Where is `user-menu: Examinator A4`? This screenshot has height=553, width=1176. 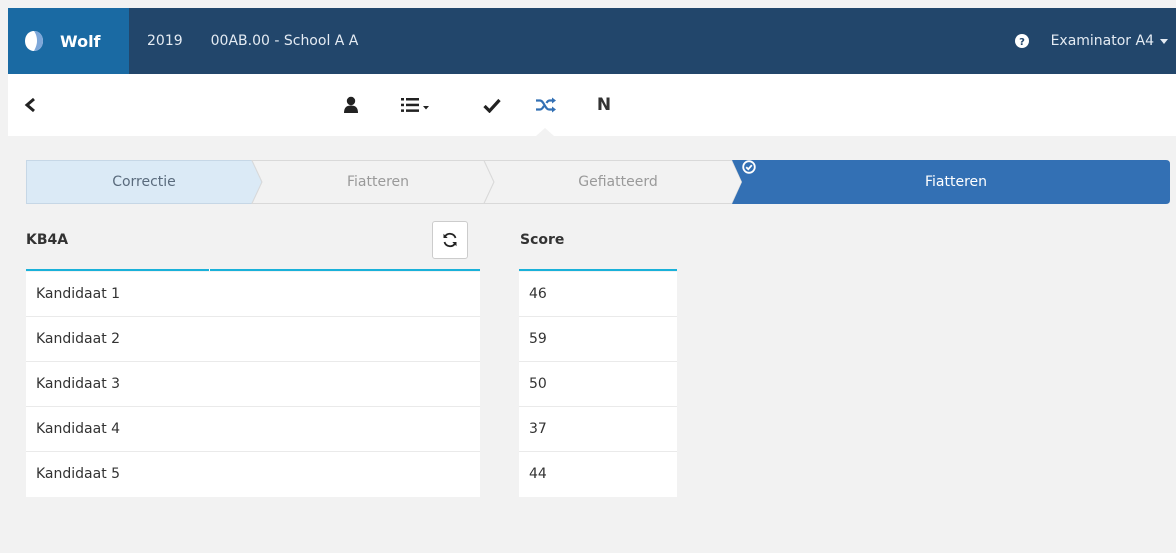
user-menu: Examinator A4 is located at coordinates (1109, 41).